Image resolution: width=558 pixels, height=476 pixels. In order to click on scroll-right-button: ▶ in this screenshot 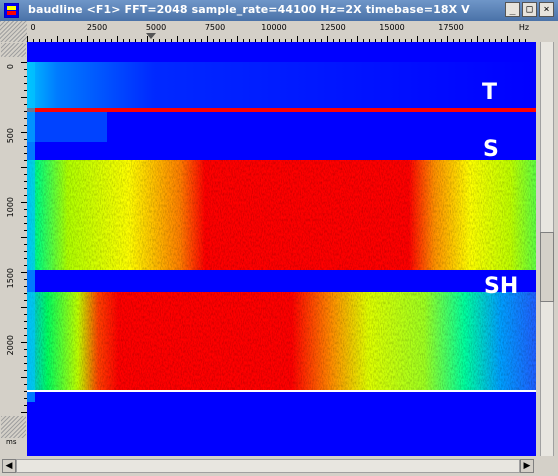, I will do `click(527, 466)`.